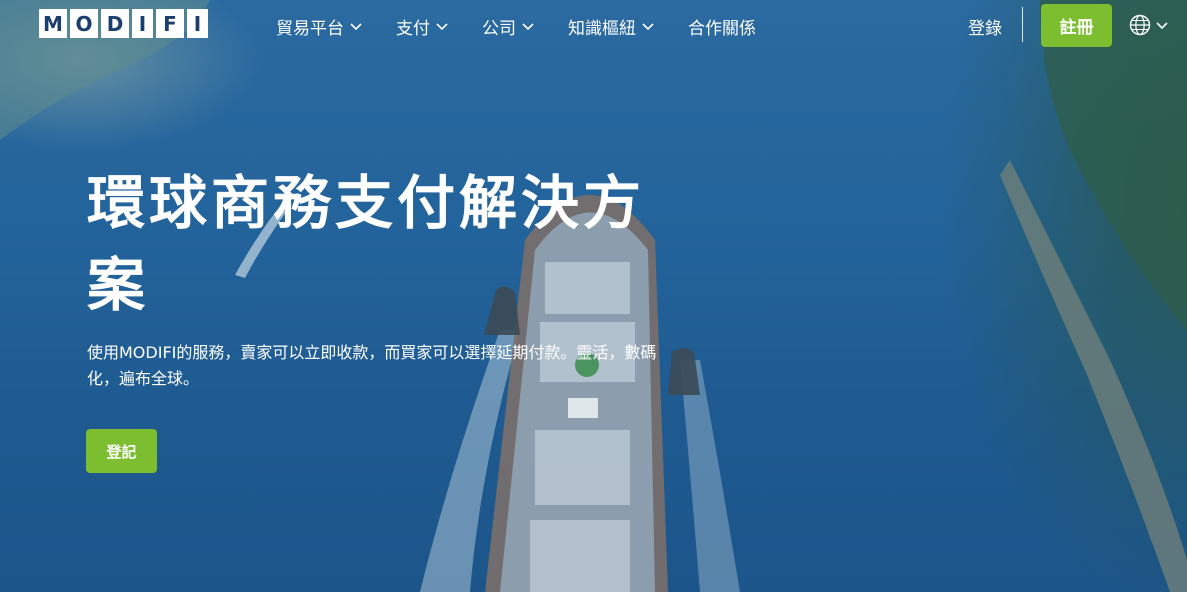 The image size is (1187, 592). I want to click on nav-item-partnerships: 合作關係, so click(722, 26).